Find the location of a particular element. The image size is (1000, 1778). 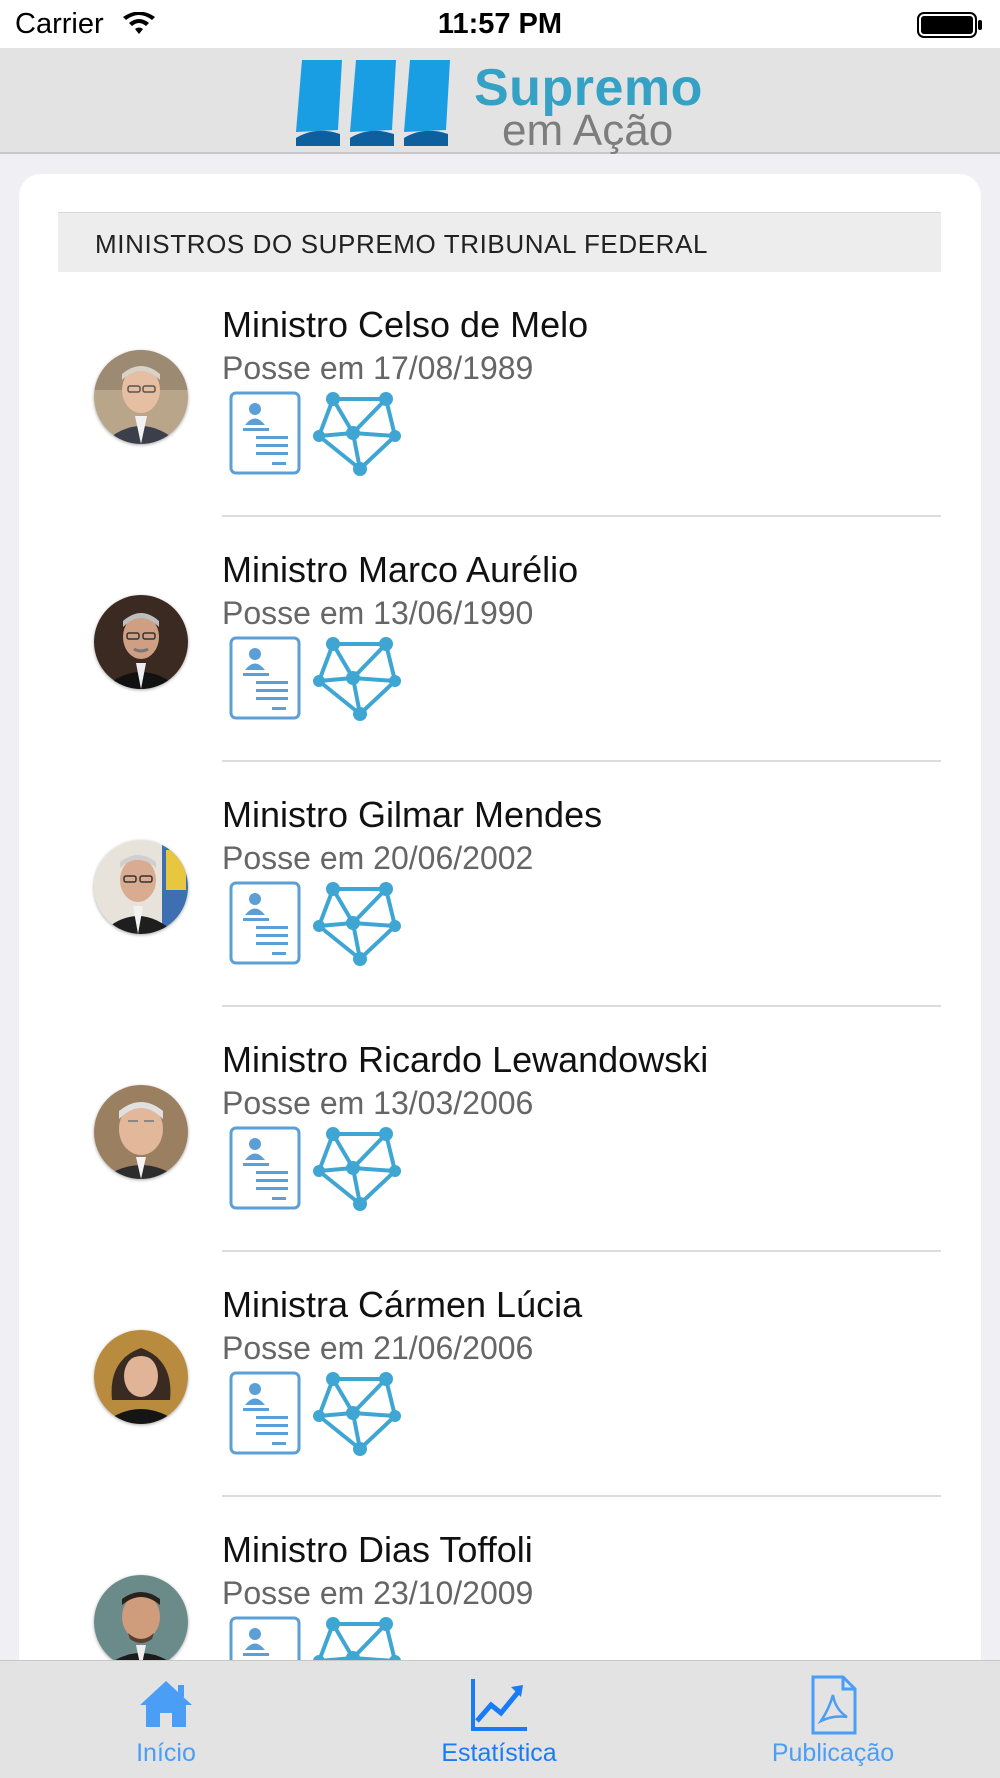

minister-name: Ministro Gilmar Mendes is located at coordinates (412, 814).